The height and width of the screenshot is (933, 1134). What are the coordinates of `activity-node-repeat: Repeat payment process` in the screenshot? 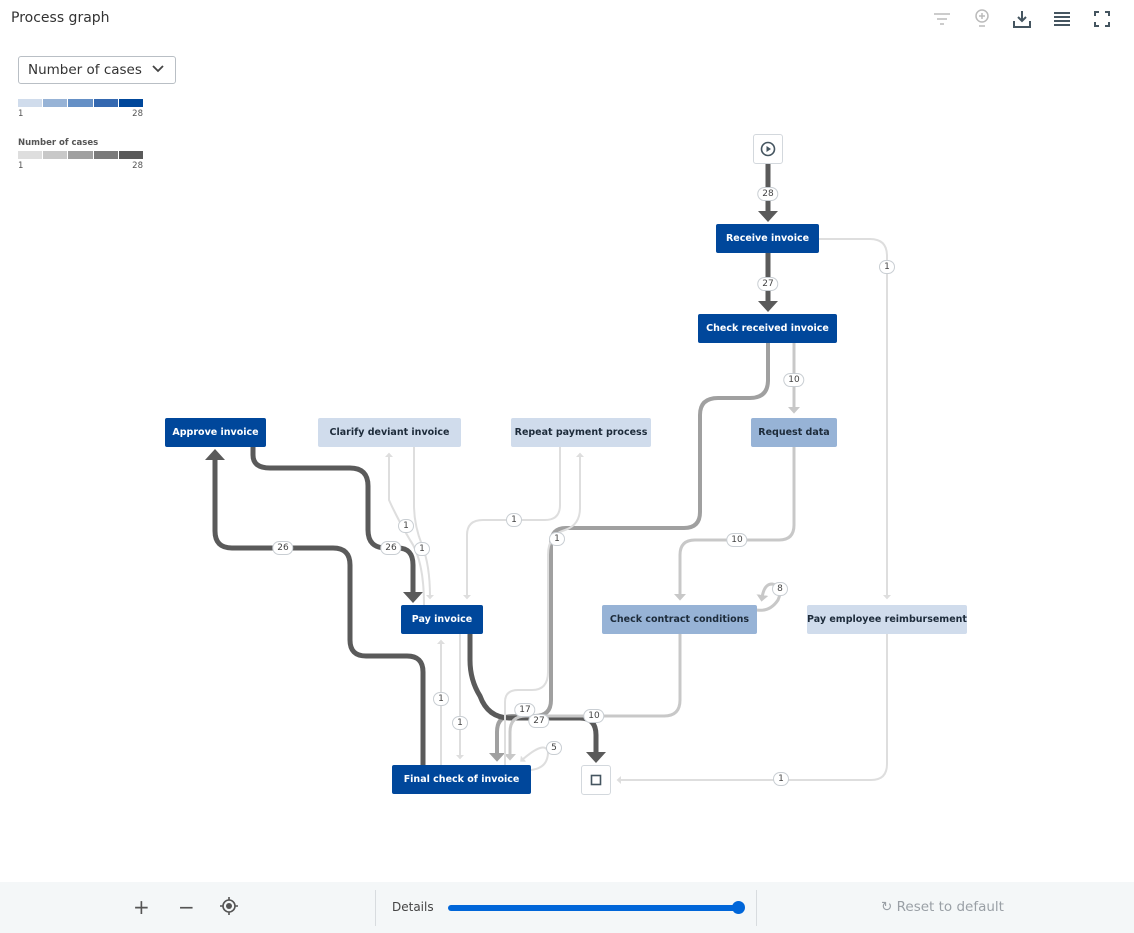 It's located at (581, 432).